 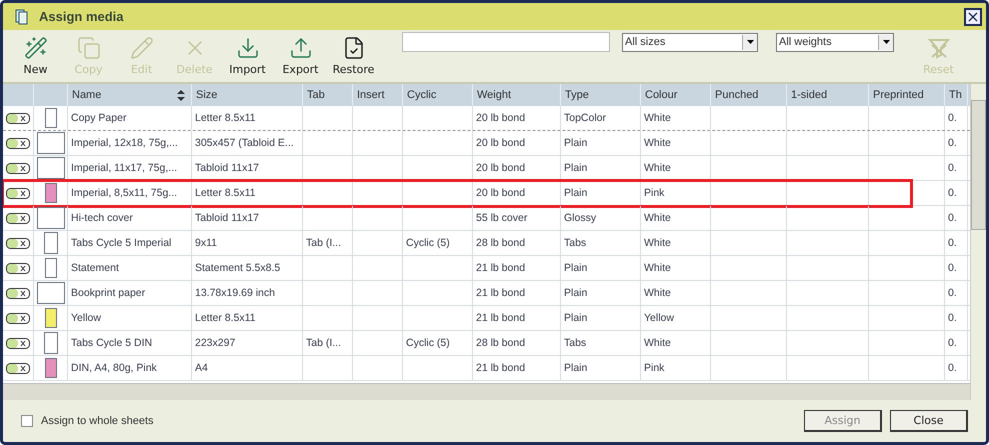 What do you see at coordinates (98, 118) in the screenshot?
I see `table-cell: Copy Paper` at bounding box center [98, 118].